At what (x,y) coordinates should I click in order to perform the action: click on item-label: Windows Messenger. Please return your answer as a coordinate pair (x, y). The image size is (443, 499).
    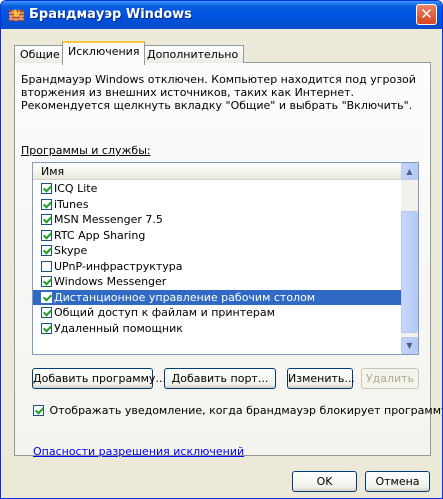
    Looking at the image, I should click on (110, 281).